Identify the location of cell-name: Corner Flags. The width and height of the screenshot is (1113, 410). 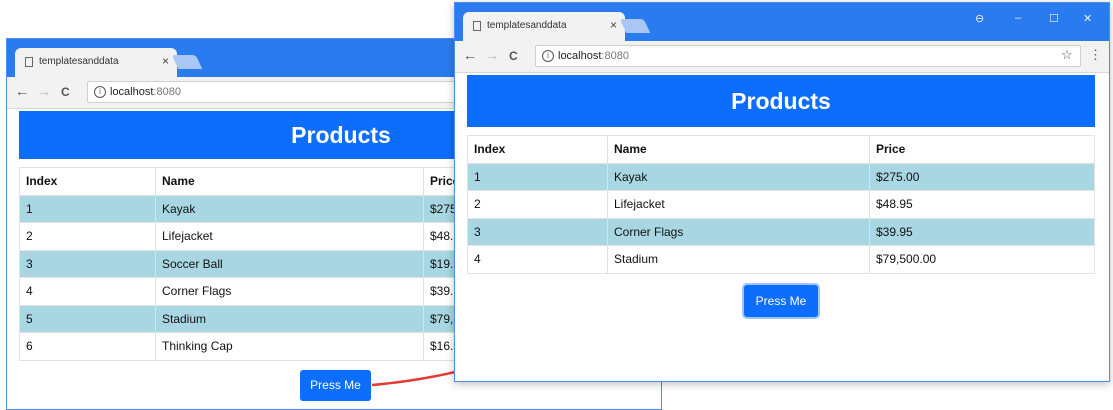
(738, 231).